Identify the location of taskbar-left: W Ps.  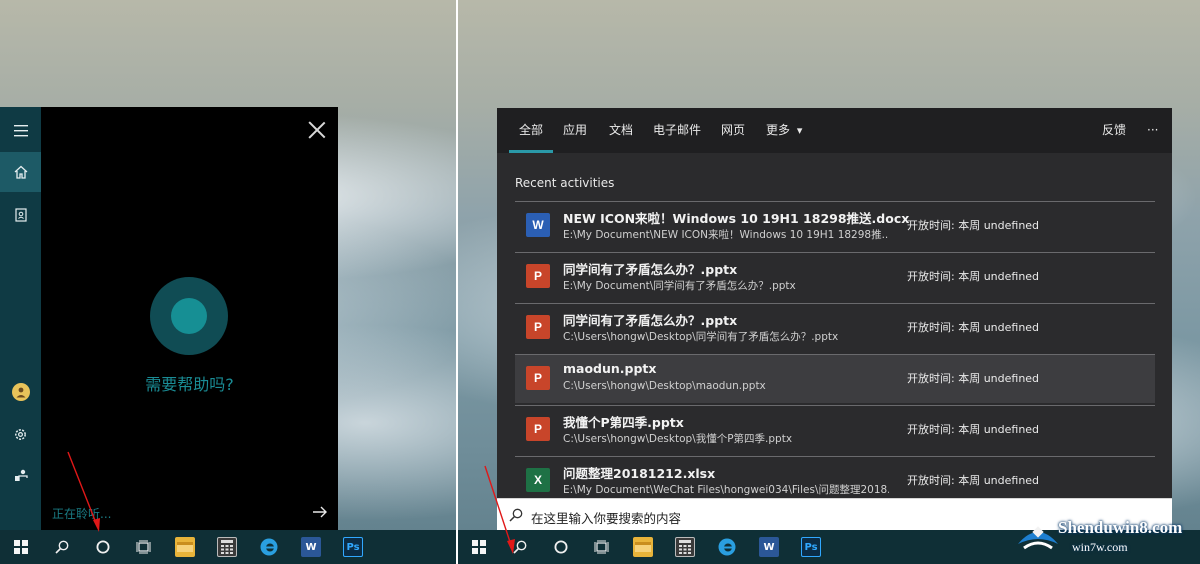
(228, 547).